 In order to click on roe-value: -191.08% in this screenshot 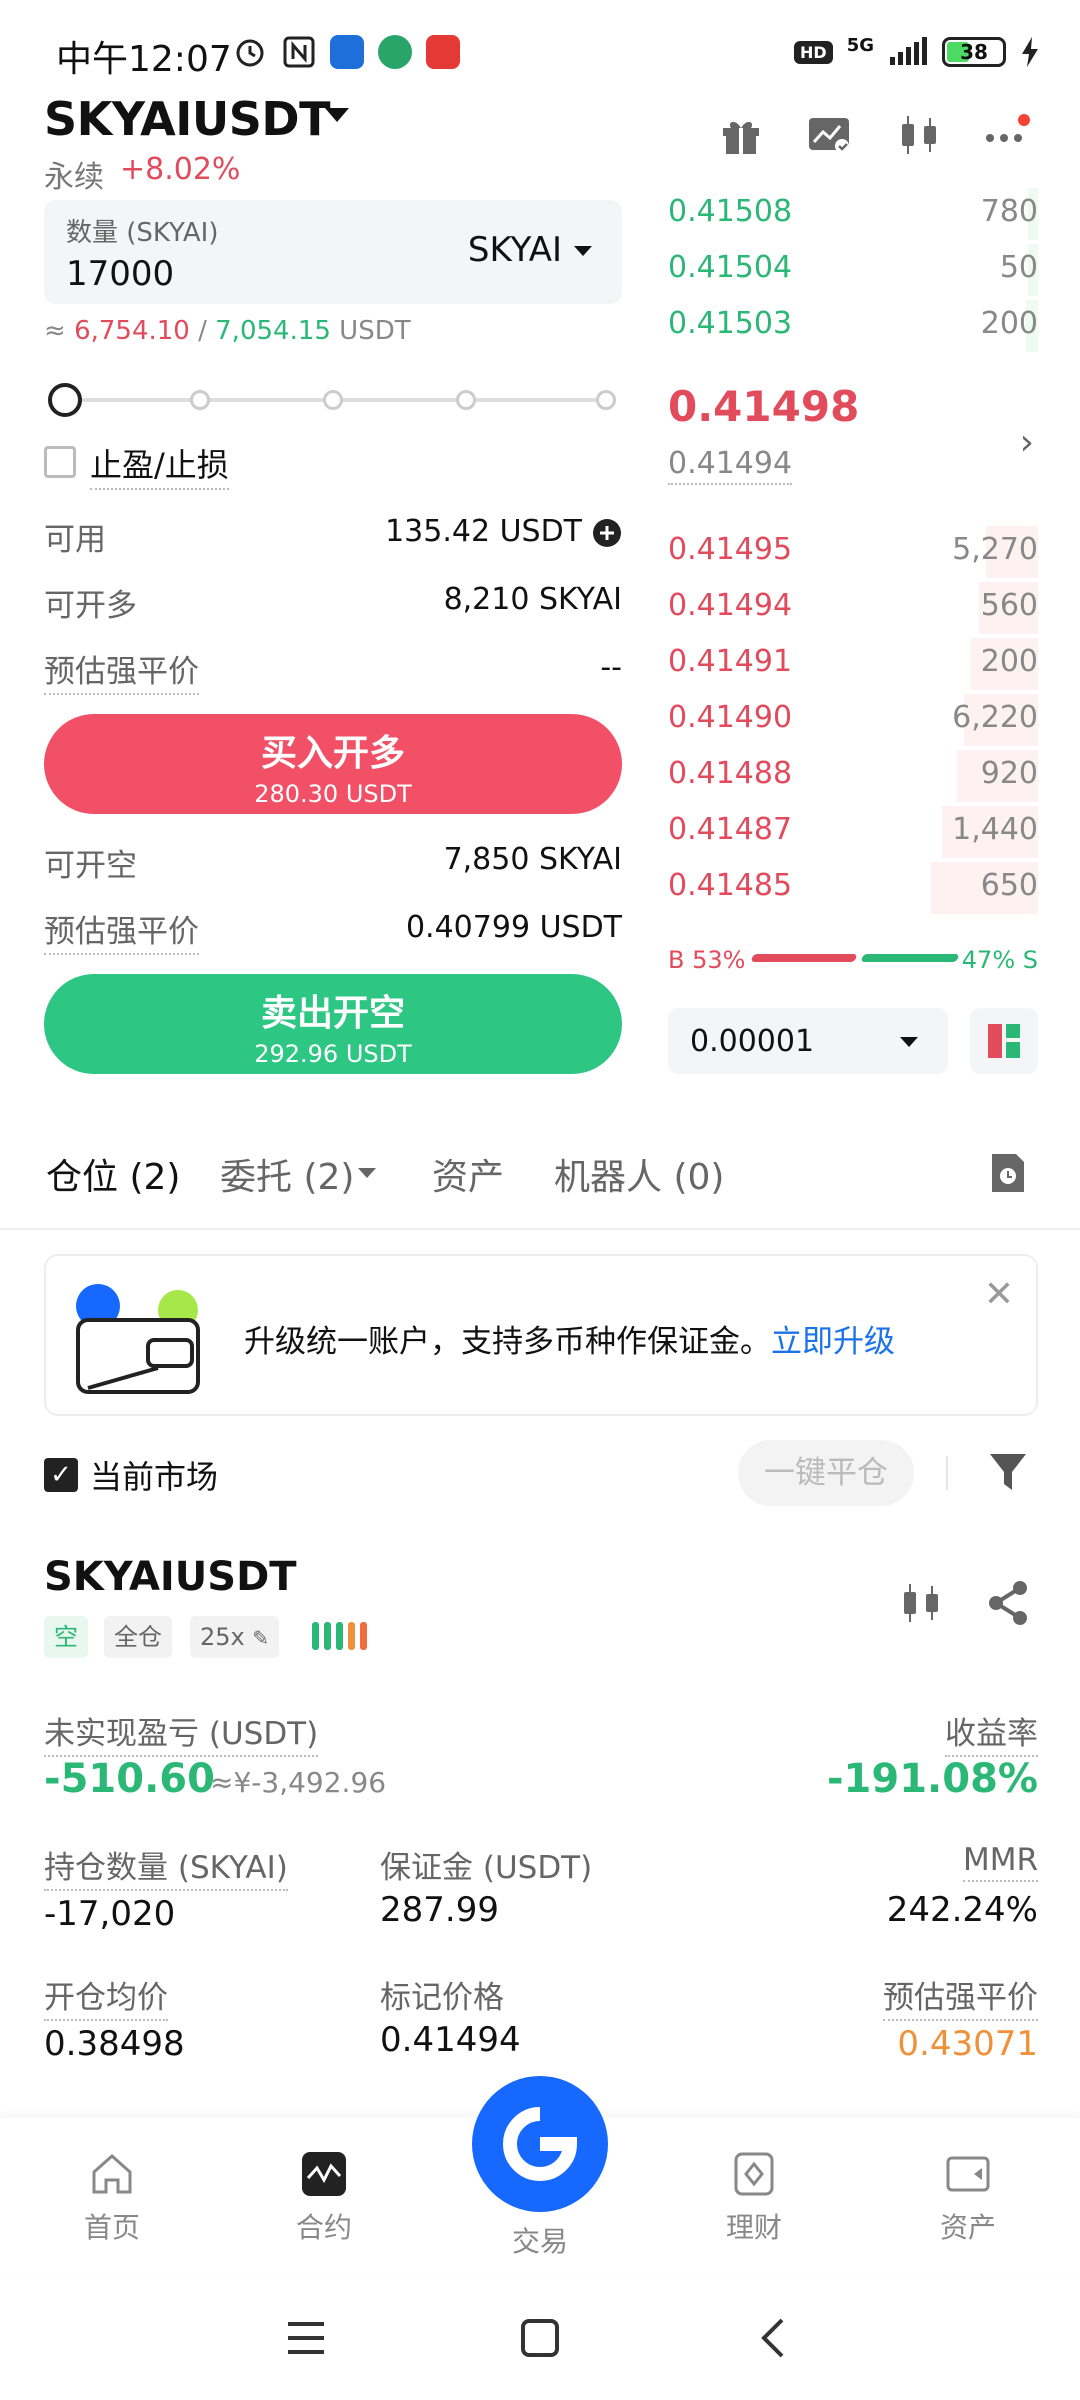, I will do `click(932, 1779)`.